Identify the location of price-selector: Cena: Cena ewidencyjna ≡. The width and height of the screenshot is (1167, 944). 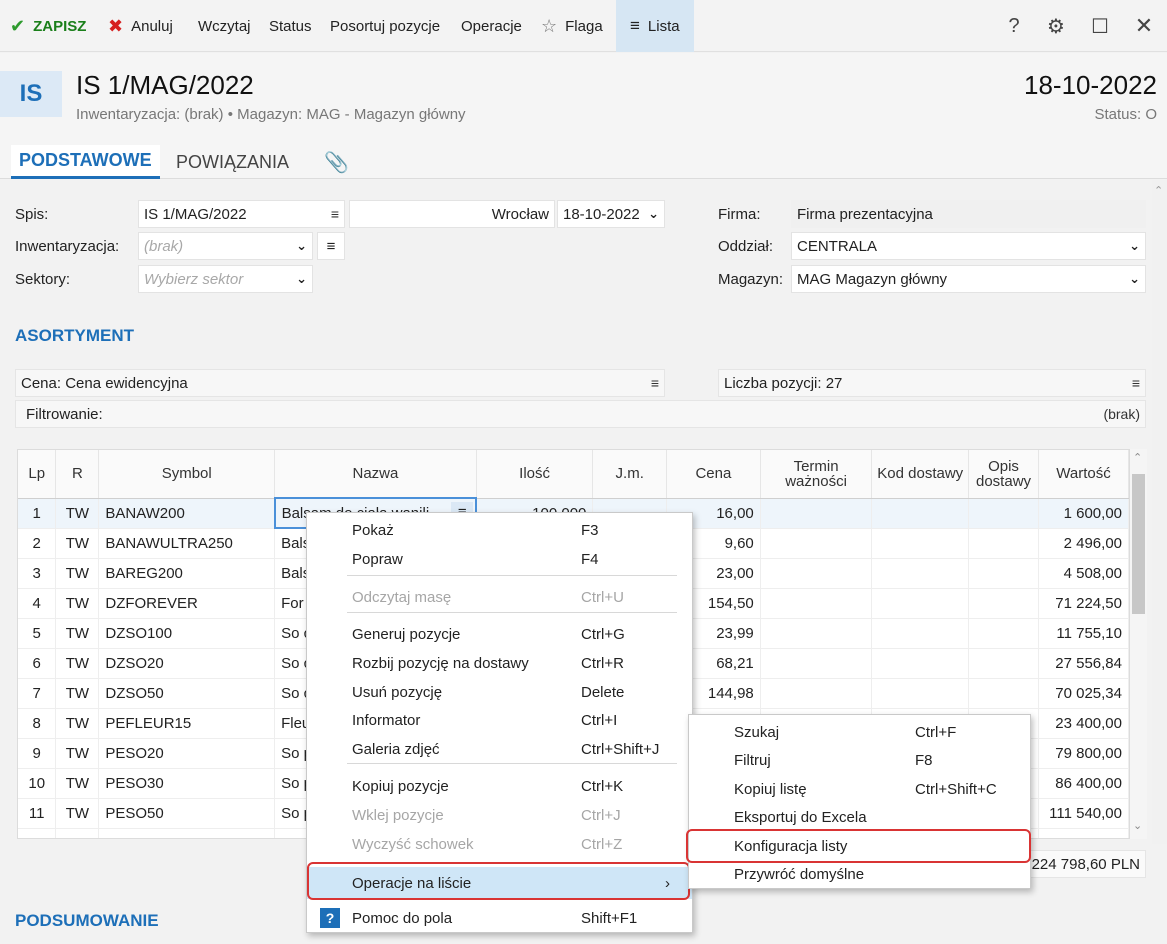
(340, 383).